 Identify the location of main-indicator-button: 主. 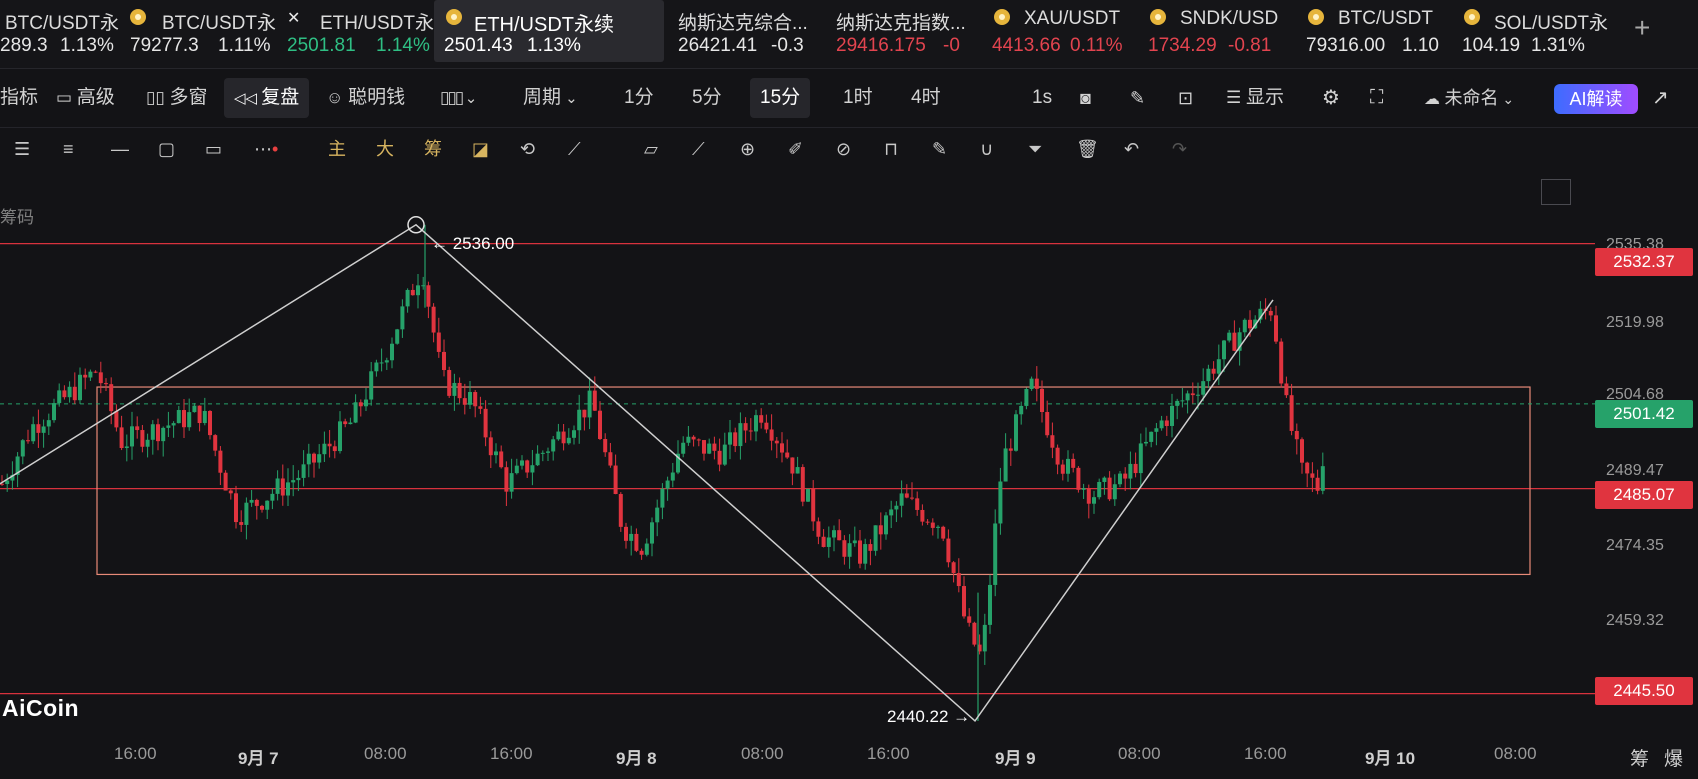
(337, 149).